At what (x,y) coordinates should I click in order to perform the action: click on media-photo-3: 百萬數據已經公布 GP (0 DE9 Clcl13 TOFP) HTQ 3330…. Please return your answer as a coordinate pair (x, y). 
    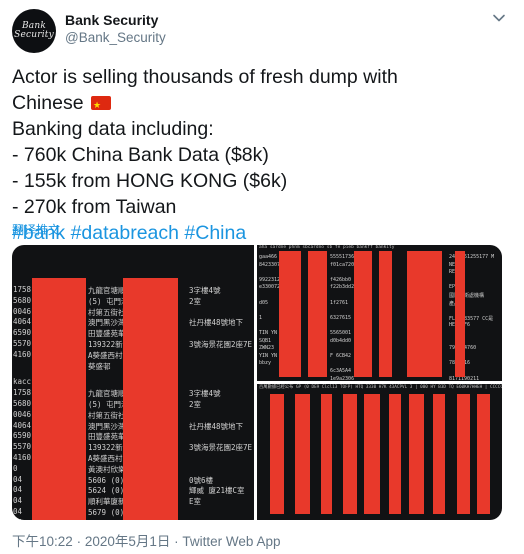
    Looking at the image, I should click on (379, 452).